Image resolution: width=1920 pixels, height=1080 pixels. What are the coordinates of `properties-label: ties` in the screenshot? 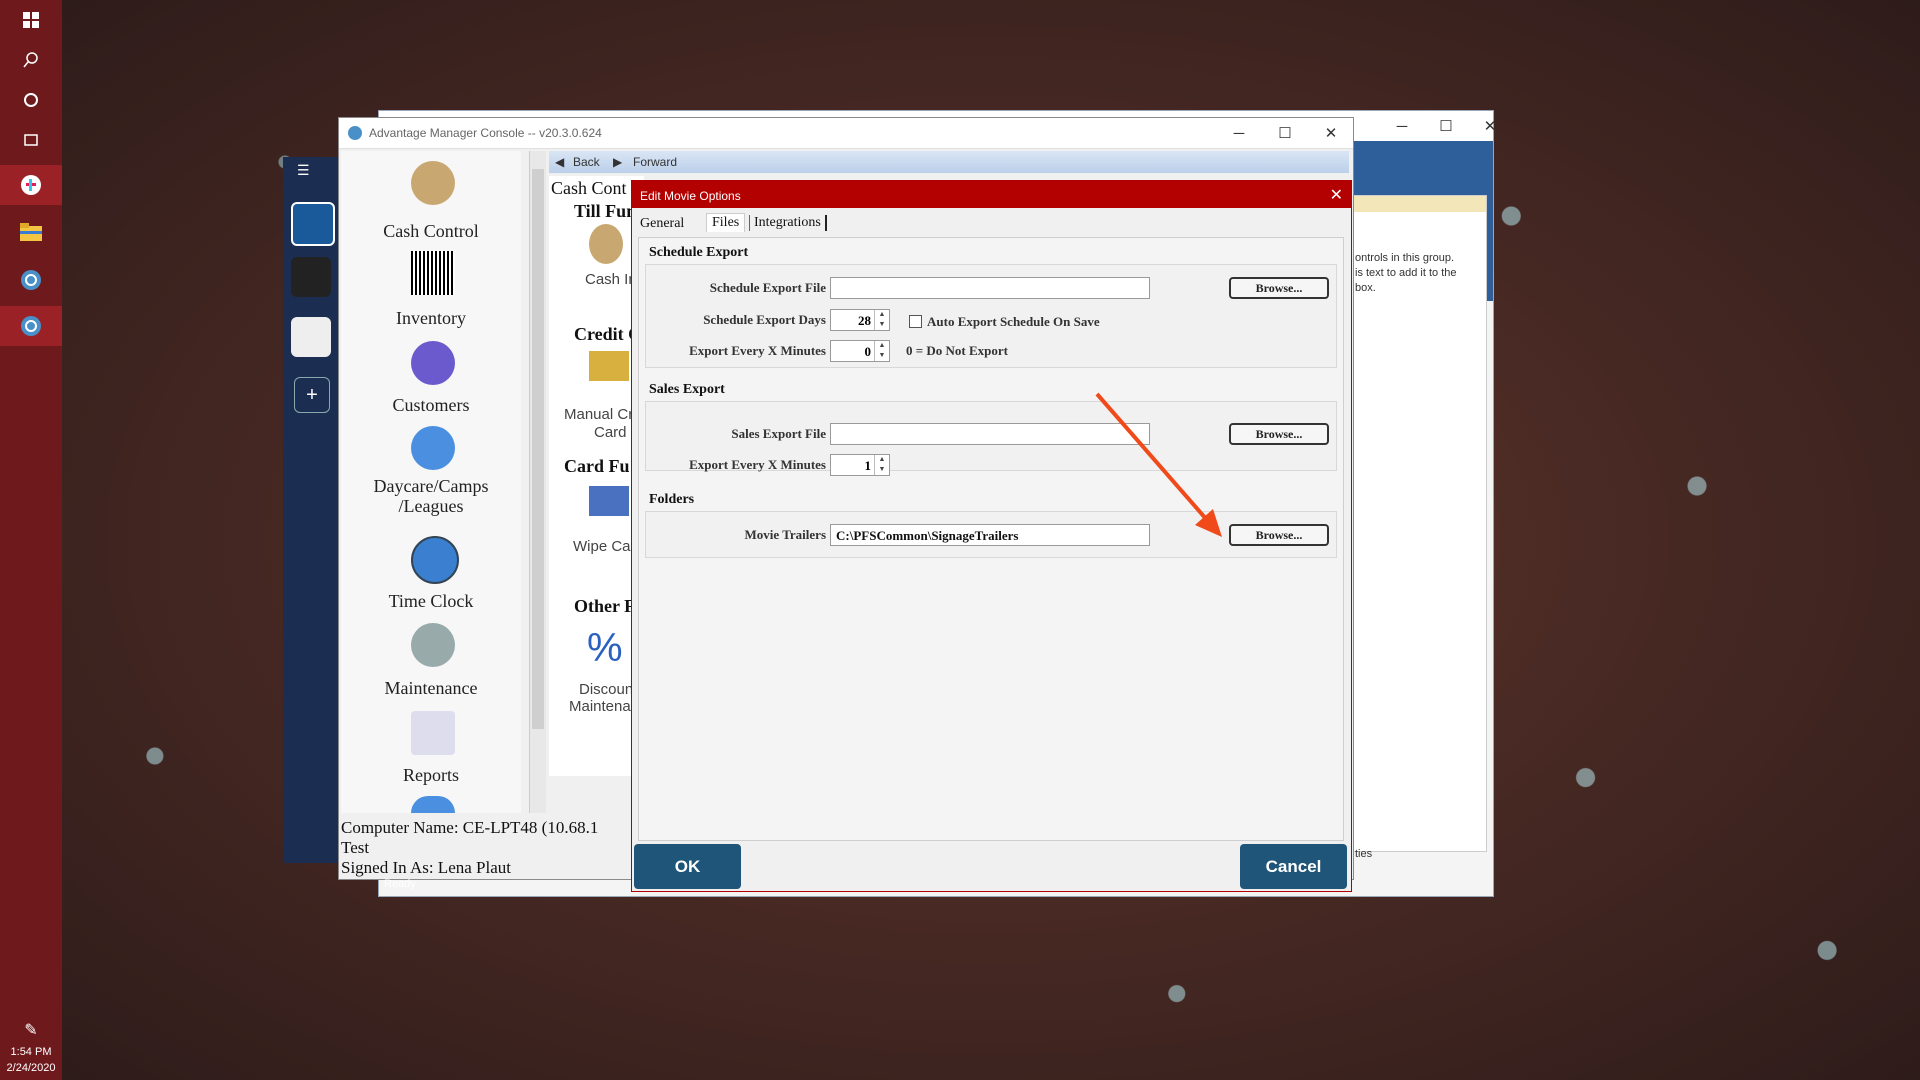 It's located at (1364, 854).